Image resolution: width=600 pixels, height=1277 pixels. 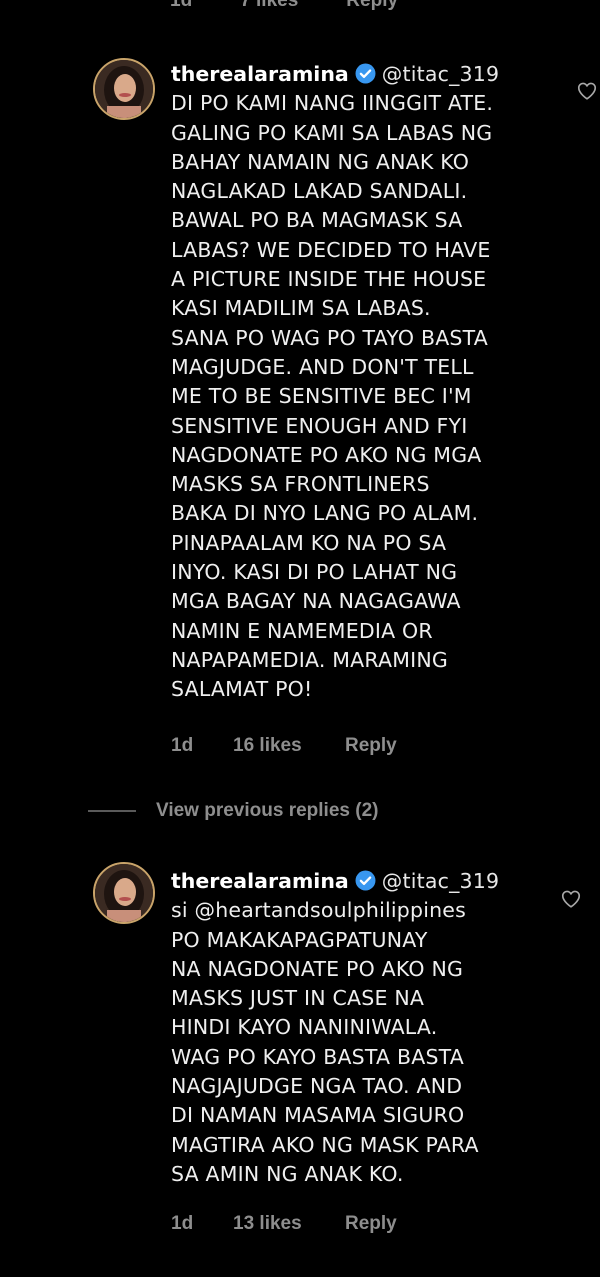 I want to click on comment-line: MASKS SA FRONTLINERS, so click(x=300, y=484).